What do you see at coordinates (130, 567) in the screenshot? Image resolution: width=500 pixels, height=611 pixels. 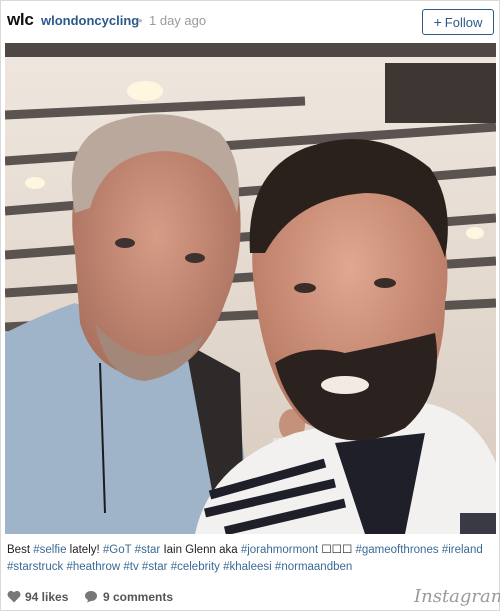 I see `hashtag-link: #tv` at bounding box center [130, 567].